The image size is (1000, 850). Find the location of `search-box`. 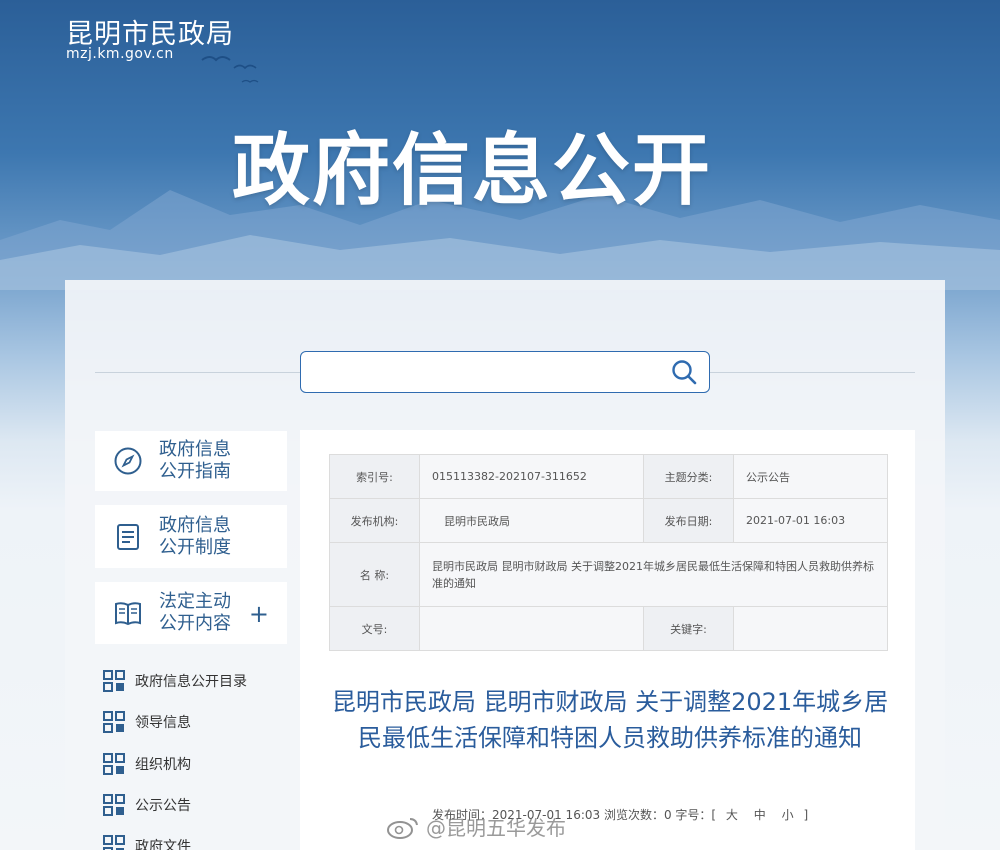

search-box is located at coordinates (505, 372).